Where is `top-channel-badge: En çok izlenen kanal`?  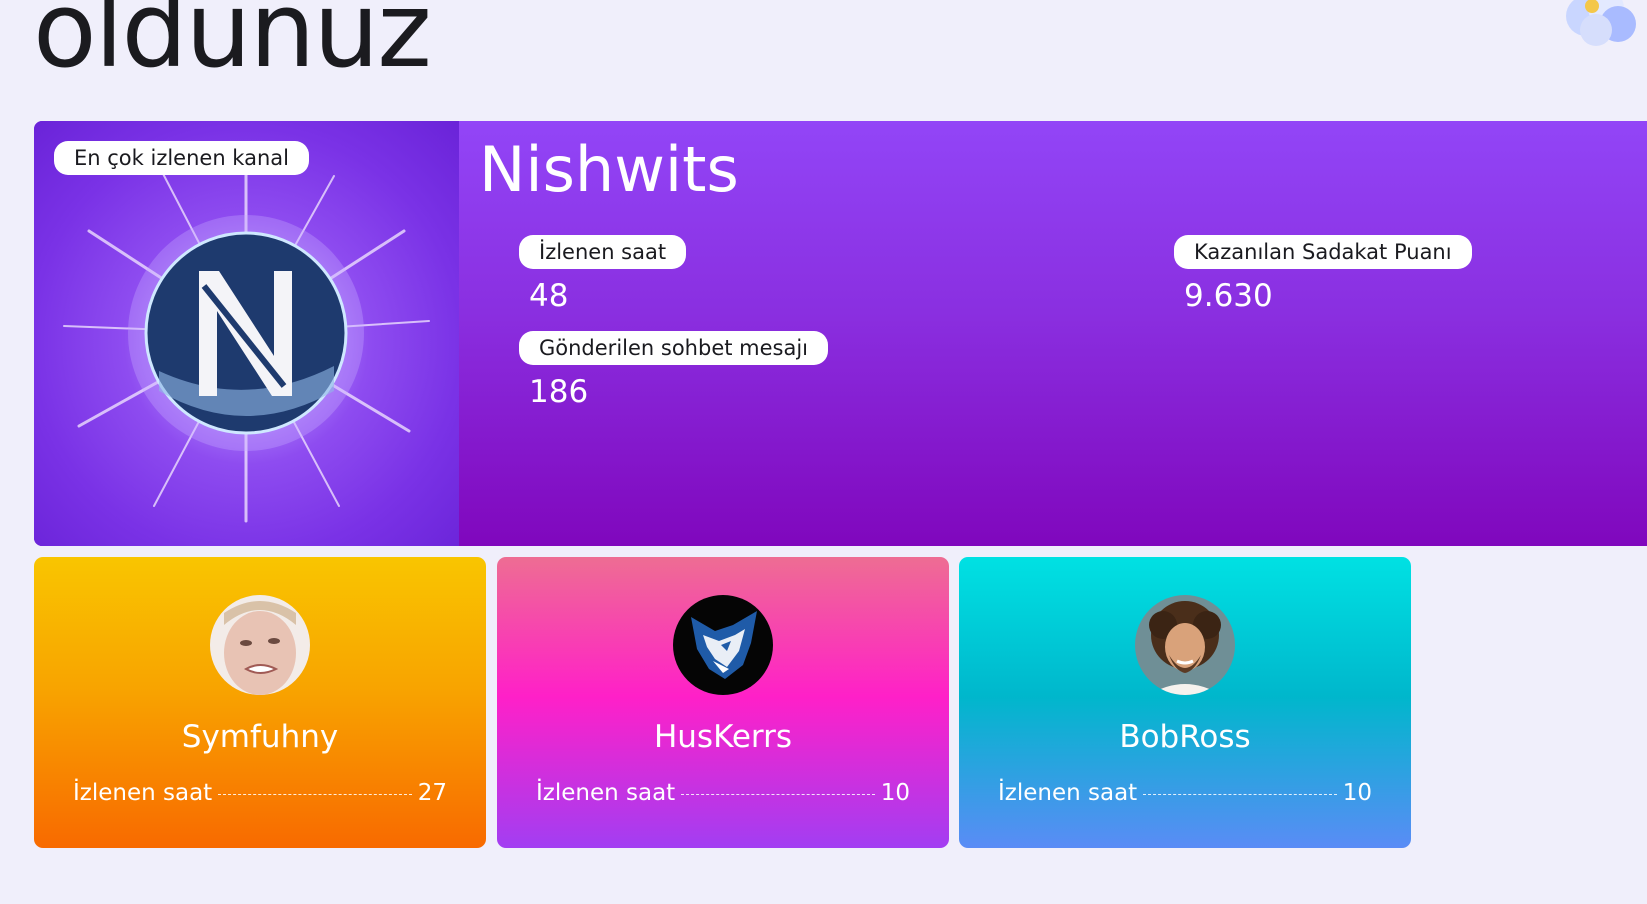 top-channel-badge: En çok izlenen kanal is located at coordinates (181, 158).